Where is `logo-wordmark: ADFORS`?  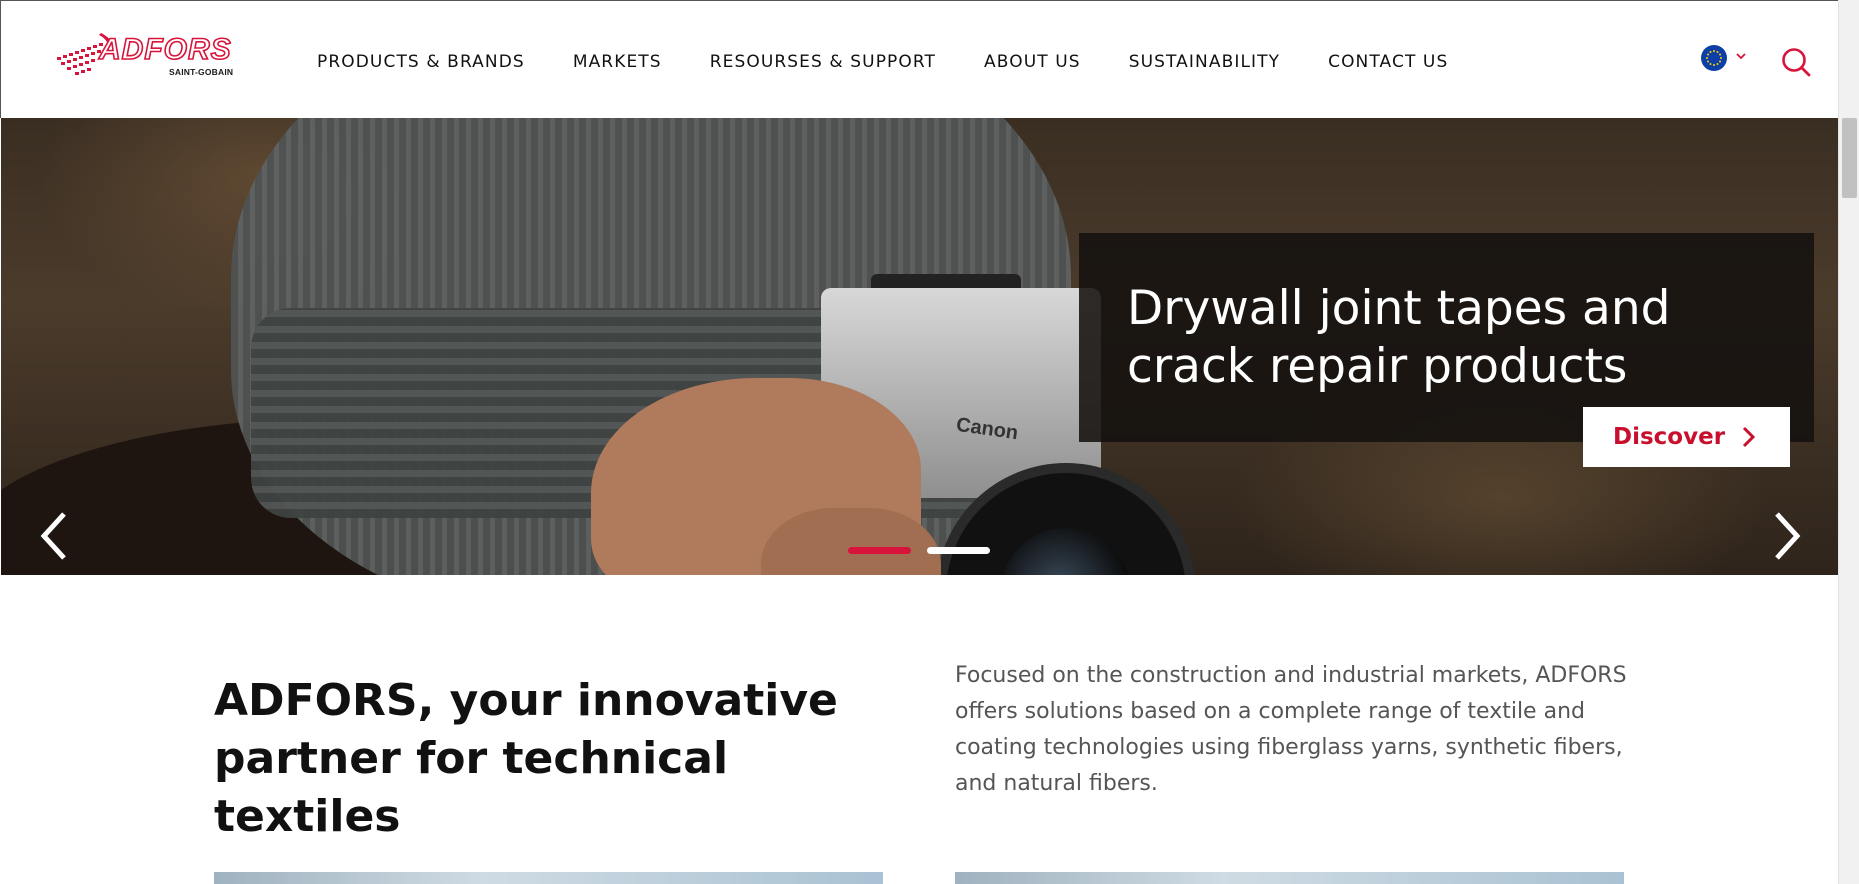
logo-wordmark: ADFORS is located at coordinates (165, 49).